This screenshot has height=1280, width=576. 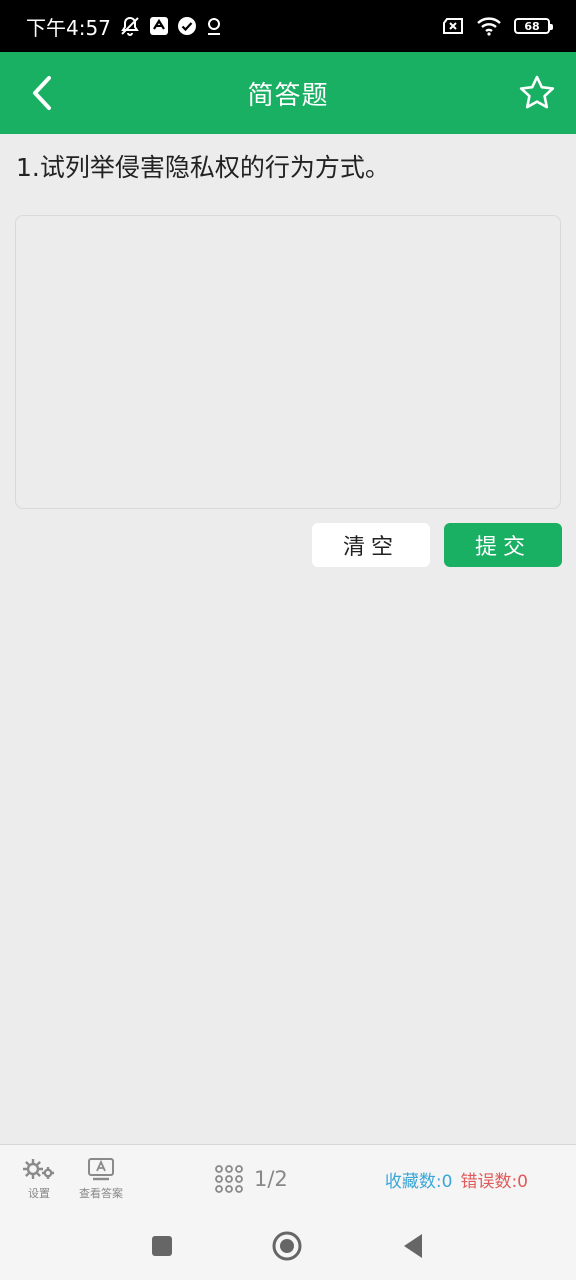 I want to click on system-back-button, so click(x=413, y=1246).